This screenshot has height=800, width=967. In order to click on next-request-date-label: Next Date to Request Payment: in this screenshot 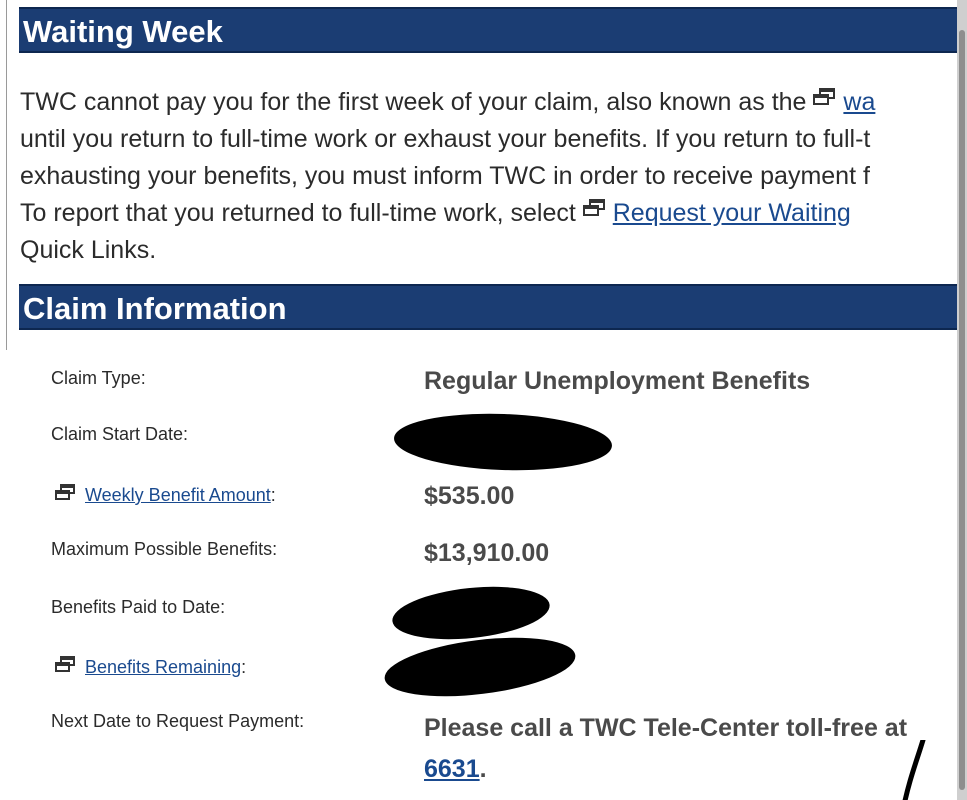, I will do `click(178, 721)`.